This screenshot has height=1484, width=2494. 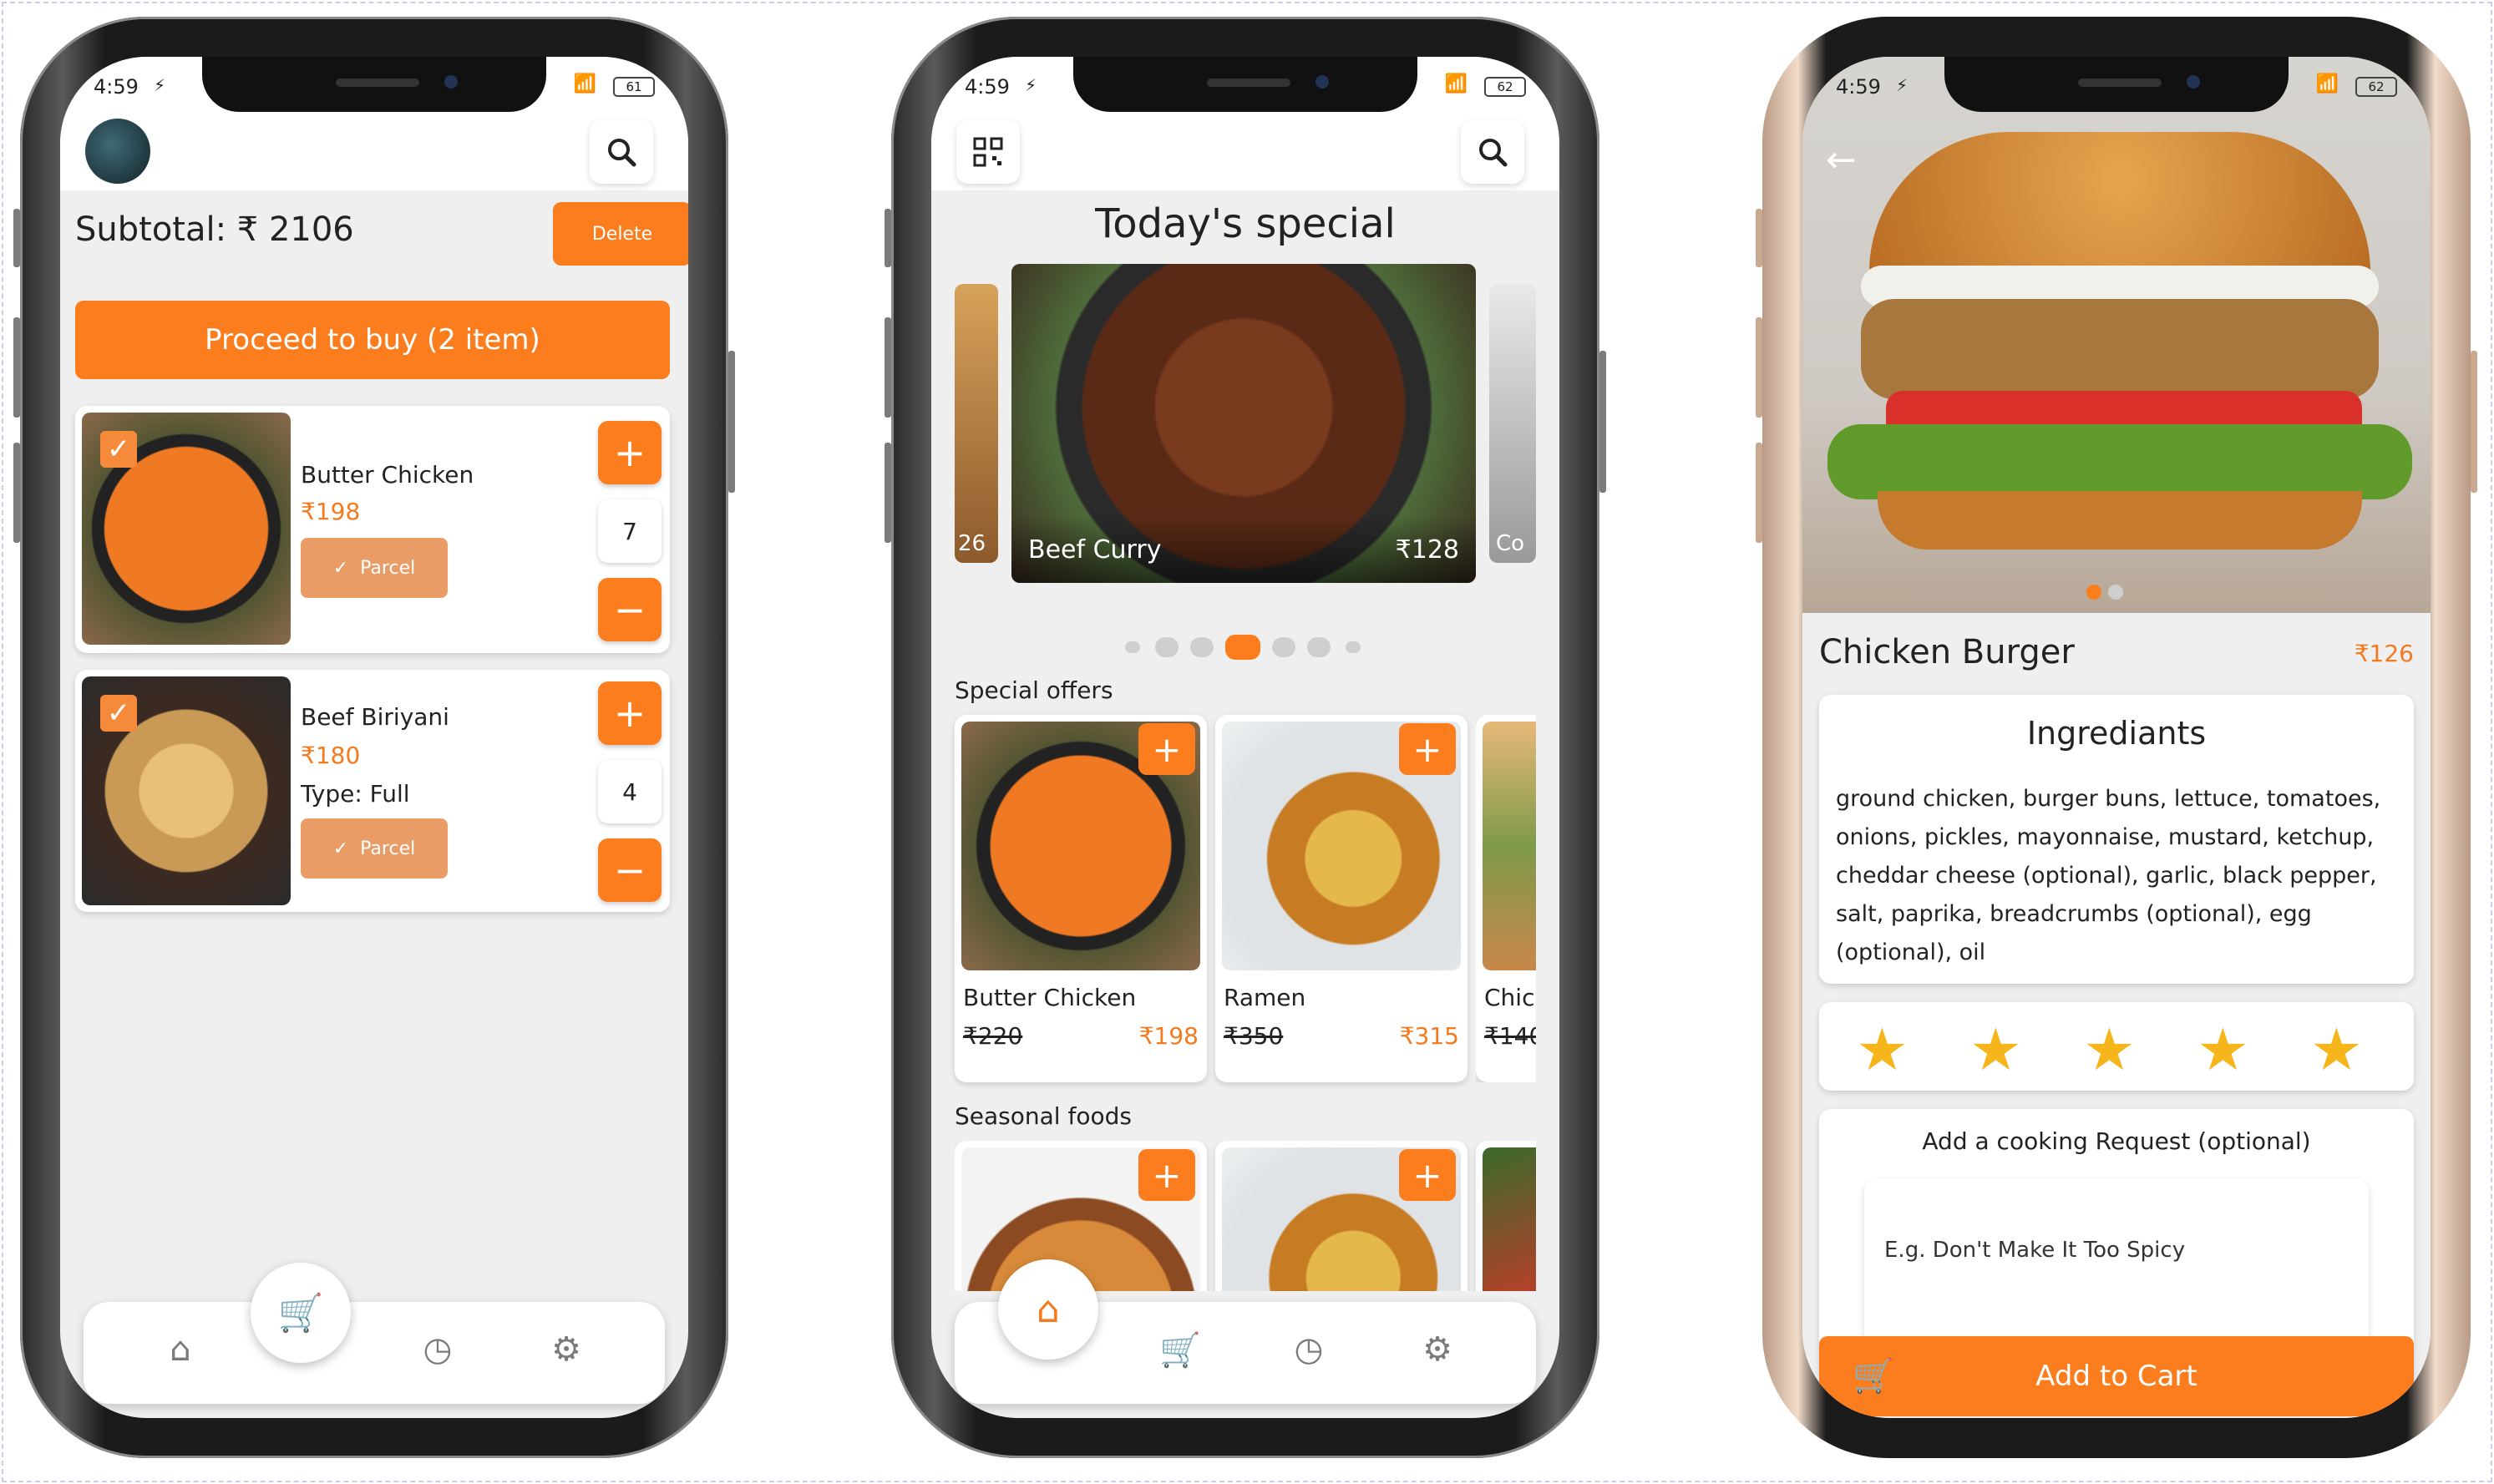 I want to click on offer-name: Ramen, so click(x=1265, y=997).